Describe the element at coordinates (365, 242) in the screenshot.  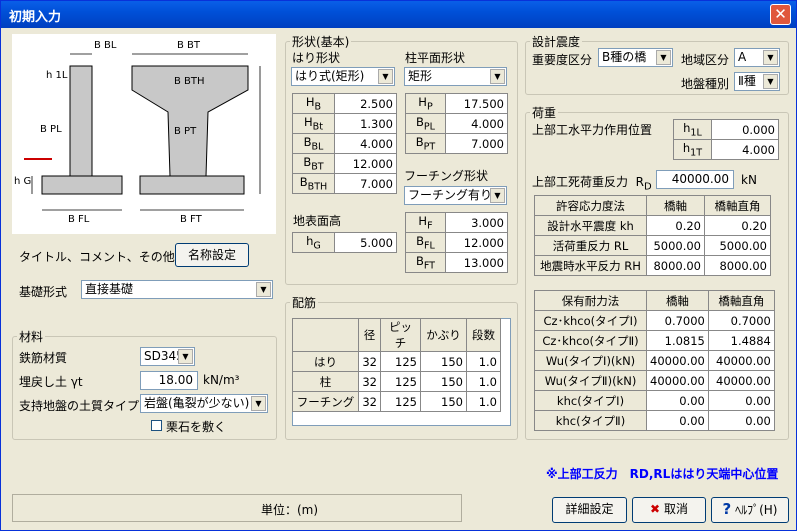
I see `ground-hg-input: 5.000` at that location.